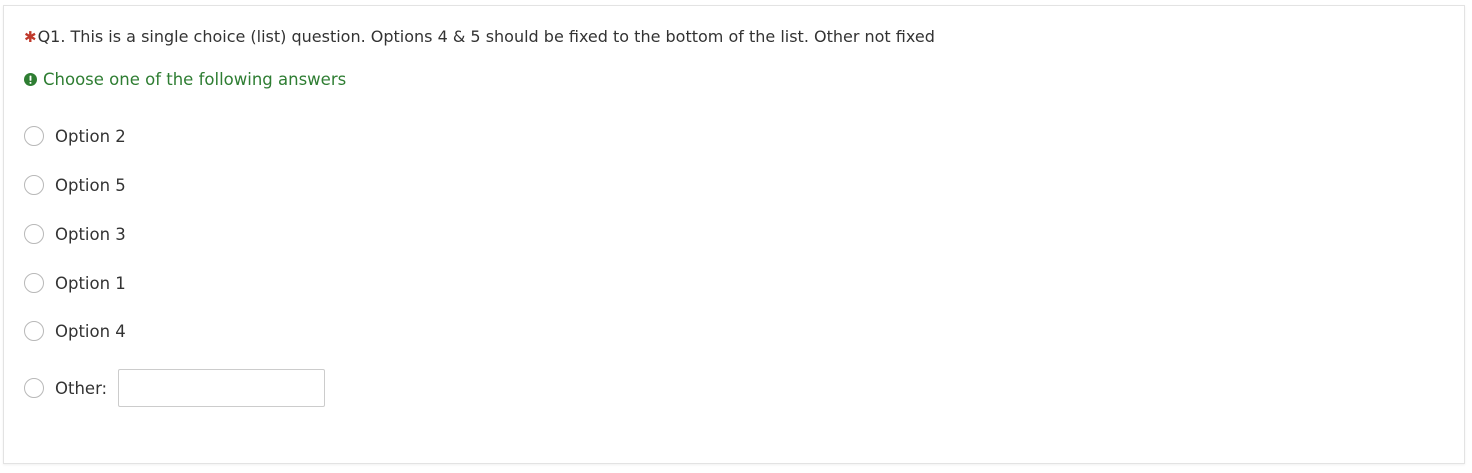 This screenshot has width=1472, height=473. Describe the element at coordinates (90, 136) in the screenshot. I see `answer-label: Option 2` at that location.